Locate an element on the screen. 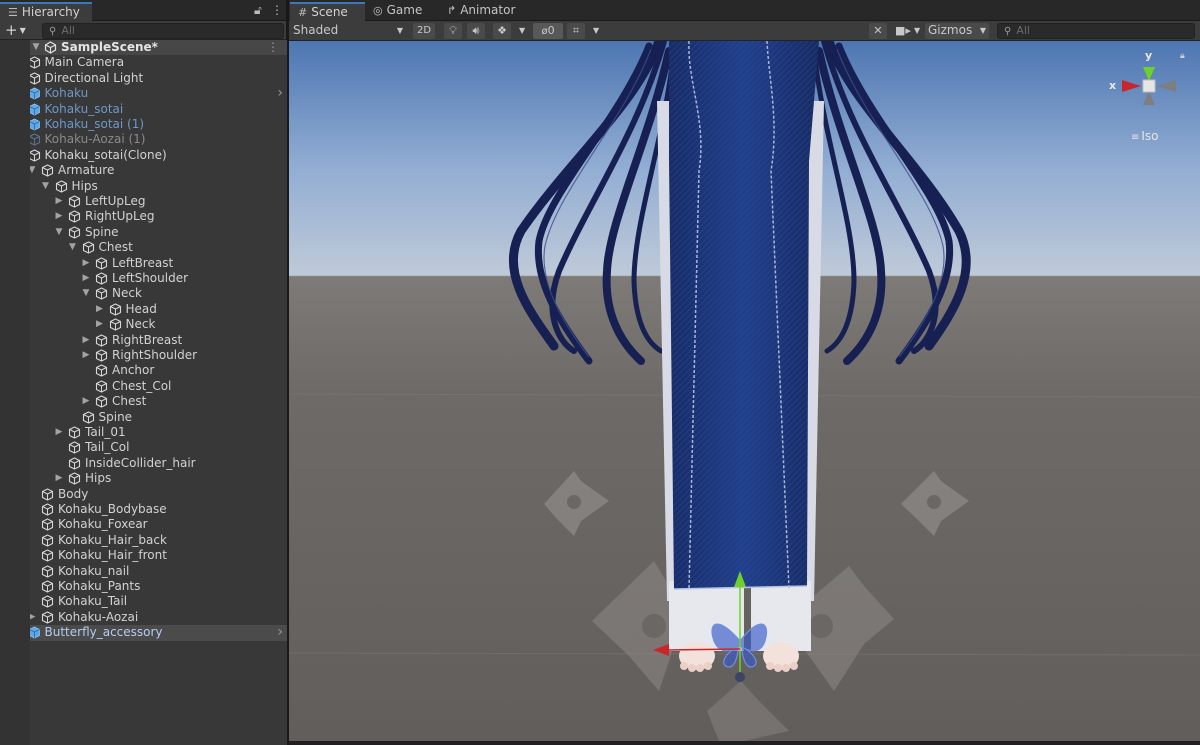  scene-menu-icon: ⋮ is located at coordinates (273, 47).